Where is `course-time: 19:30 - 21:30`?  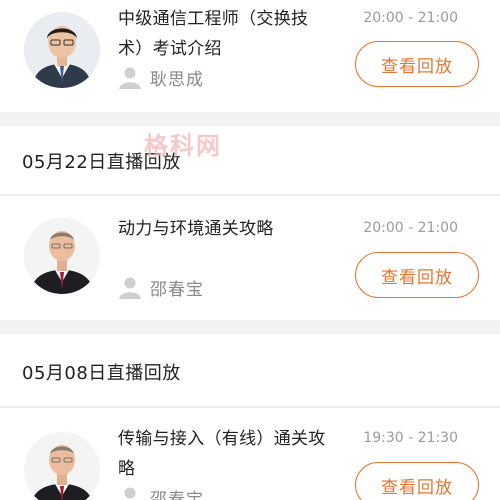
course-time: 19:30 - 21:30 is located at coordinates (410, 438).